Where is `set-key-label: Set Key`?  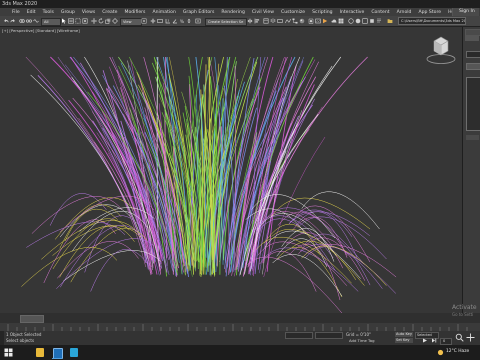
set-key-label: Set Key is located at coordinates (403, 340).